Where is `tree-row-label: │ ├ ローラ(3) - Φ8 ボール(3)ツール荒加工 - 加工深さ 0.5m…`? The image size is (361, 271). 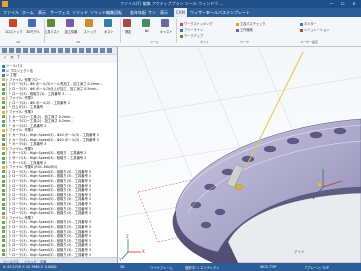
tree-row-label: │ ├ ローラ(3) - Φ8 ボール(3)ツール荒加工 - 加工深さ 0.5m… is located at coordinates (54, 84).